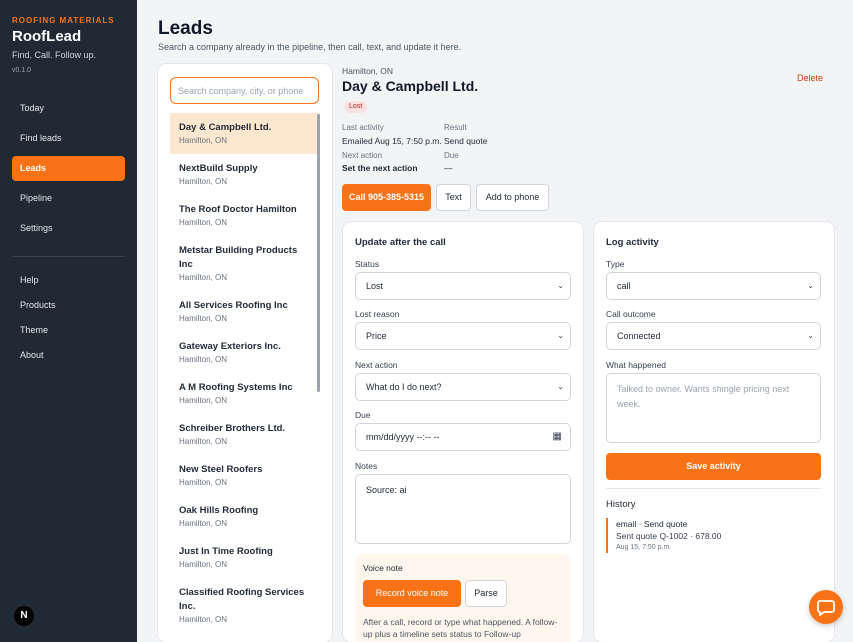 This screenshot has width=853, height=642. I want to click on next-action-select: What do I do next? ⌄, so click(463, 387).